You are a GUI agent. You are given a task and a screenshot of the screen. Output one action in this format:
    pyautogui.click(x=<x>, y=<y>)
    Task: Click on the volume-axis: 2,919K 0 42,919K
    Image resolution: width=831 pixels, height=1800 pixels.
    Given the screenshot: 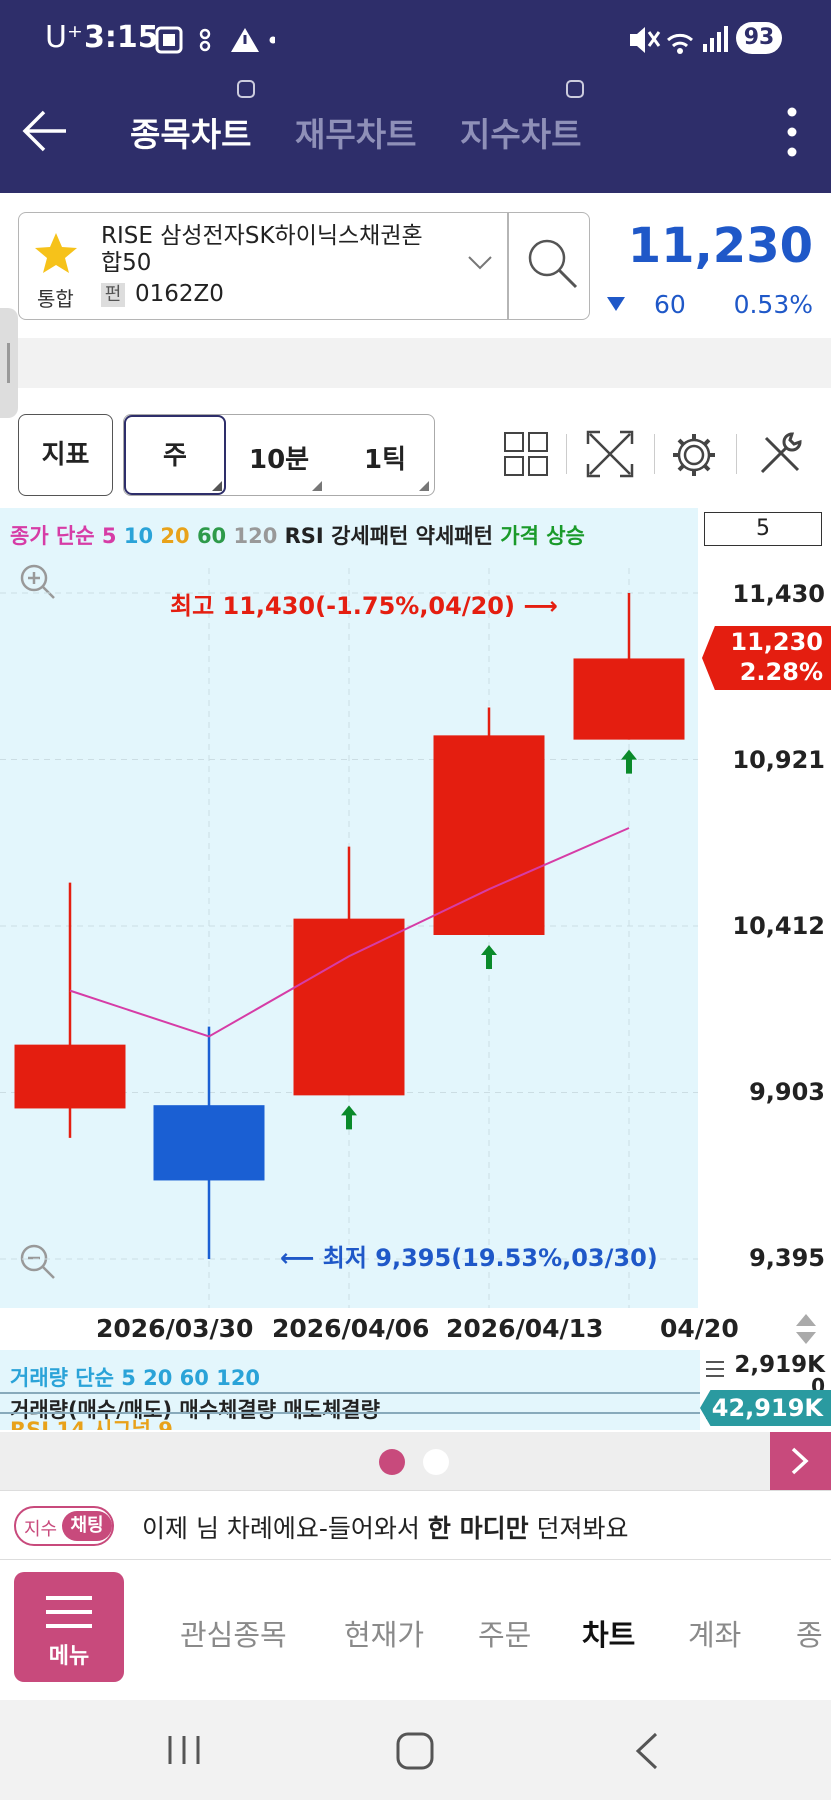 What is the action you would take?
    pyautogui.click(x=765, y=1391)
    